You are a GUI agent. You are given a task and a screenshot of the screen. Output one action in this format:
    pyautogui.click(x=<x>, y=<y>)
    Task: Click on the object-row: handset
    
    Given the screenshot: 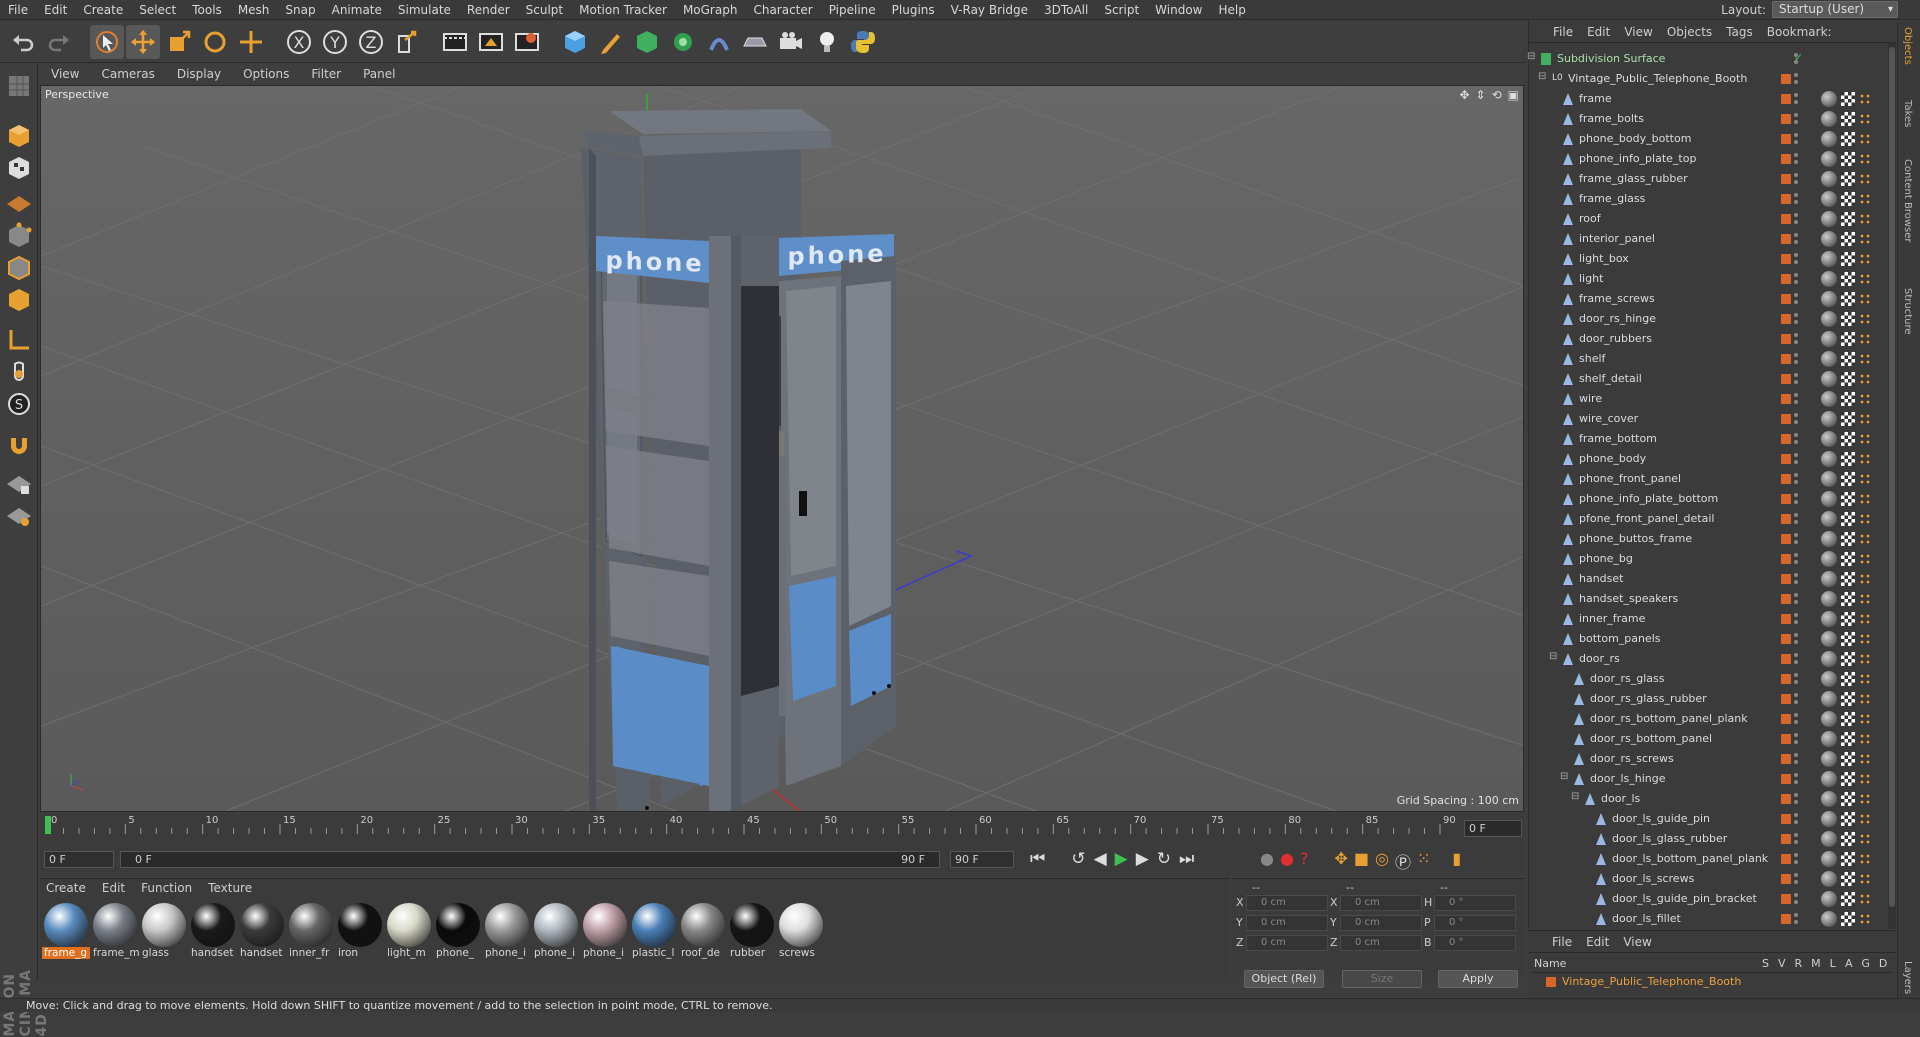 What is the action you would take?
    pyautogui.click(x=1705, y=579)
    